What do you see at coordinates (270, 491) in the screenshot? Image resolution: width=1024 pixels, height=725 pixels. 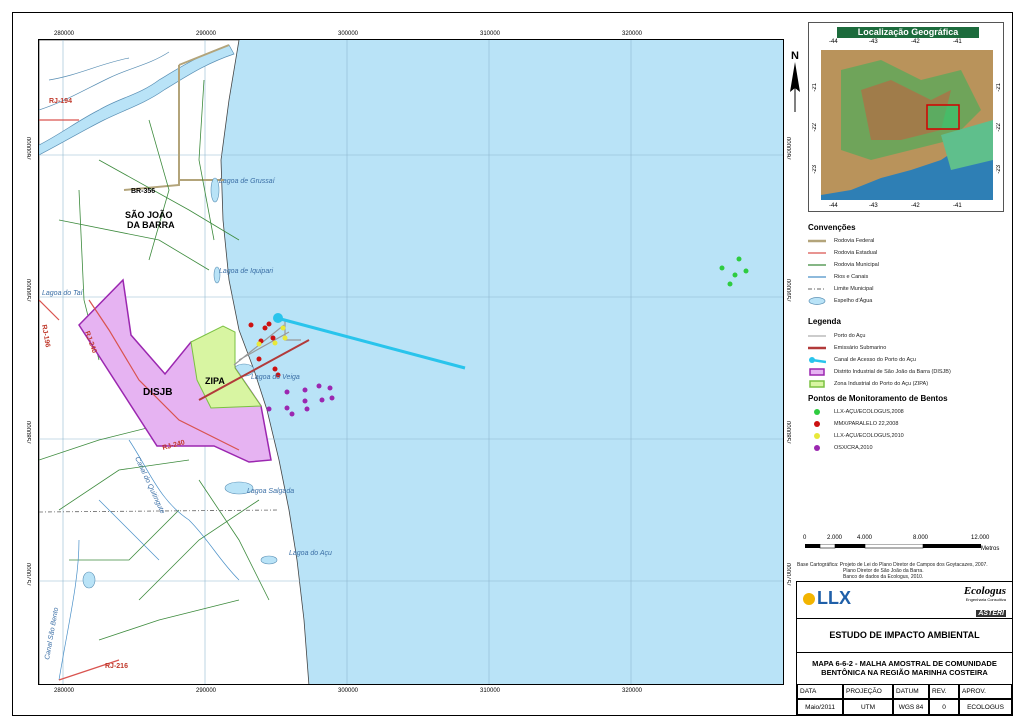 I see `label-lagoa-salgada: Lagoa Salgada` at bounding box center [270, 491].